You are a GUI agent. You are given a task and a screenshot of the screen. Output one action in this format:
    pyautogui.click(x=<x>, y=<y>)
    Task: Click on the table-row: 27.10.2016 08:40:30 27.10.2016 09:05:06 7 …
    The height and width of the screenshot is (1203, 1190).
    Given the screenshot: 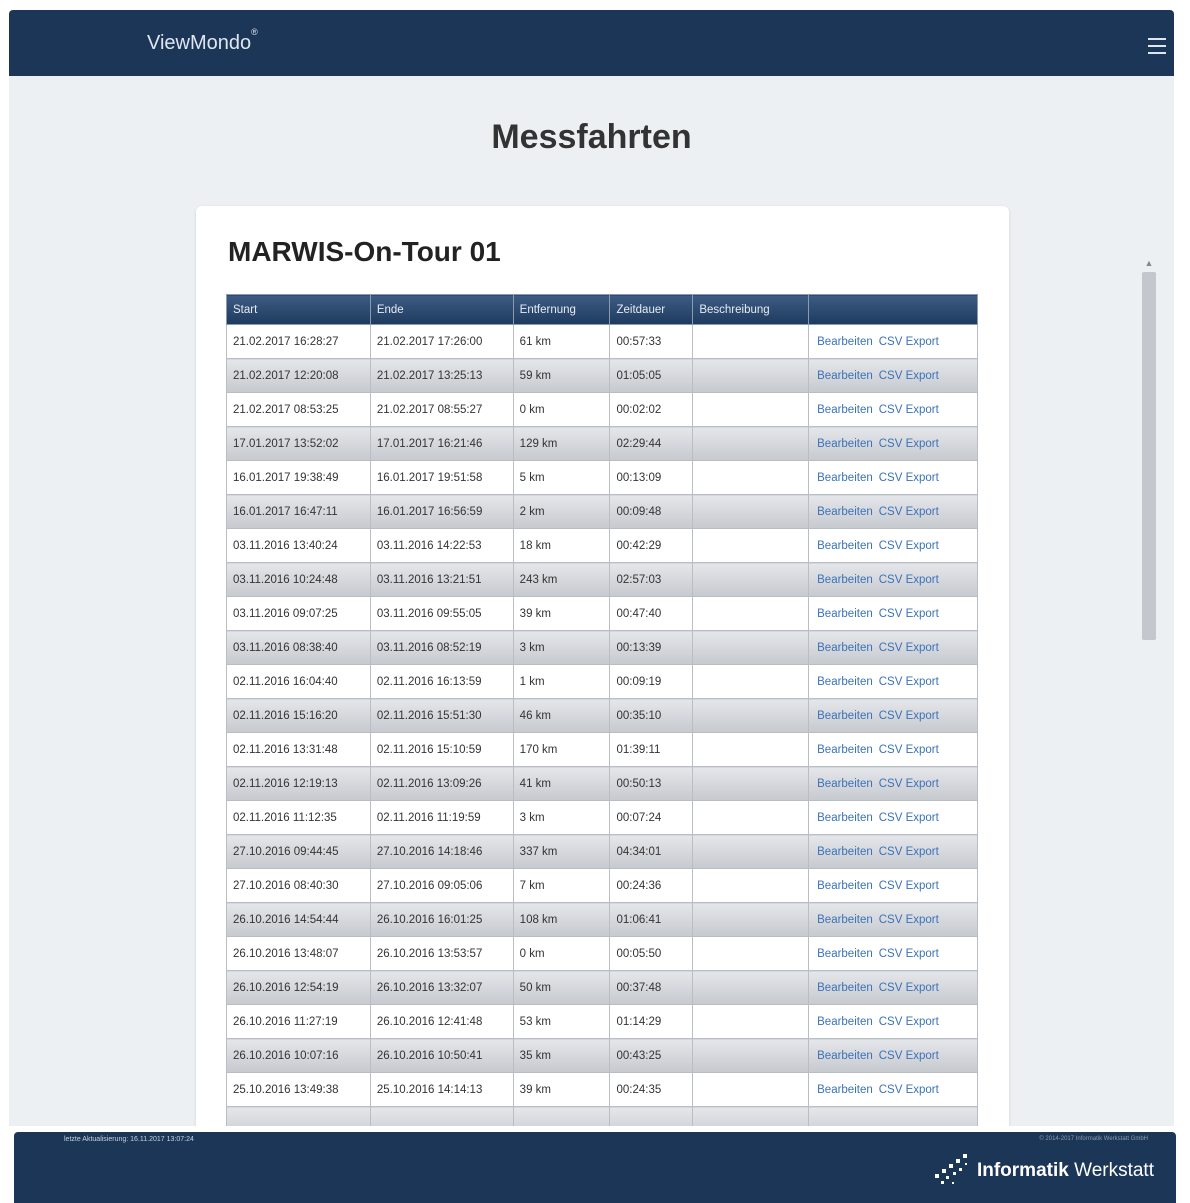 What is the action you would take?
    pyautogui.click(x=602, y=885)
    